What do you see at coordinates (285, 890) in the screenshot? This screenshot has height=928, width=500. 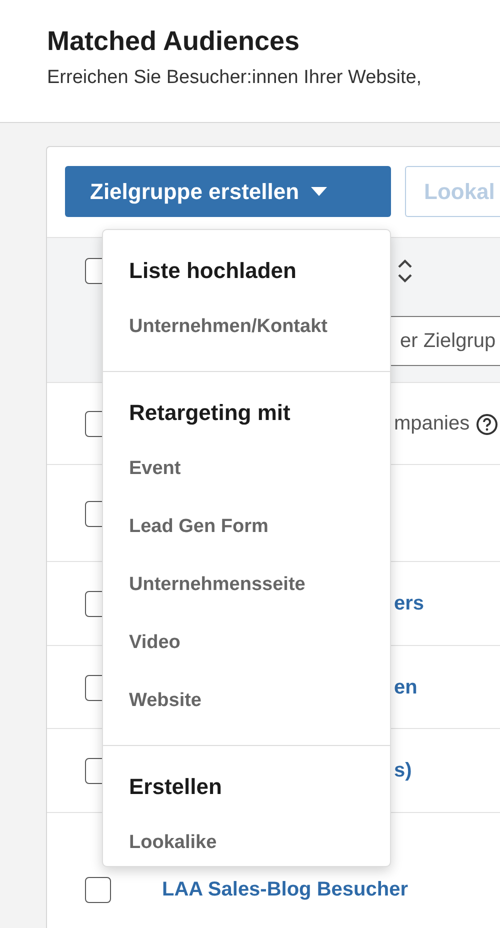 I see `audience-link: LAA Sales-Blog Besucher` at bounding box center [285, 890].